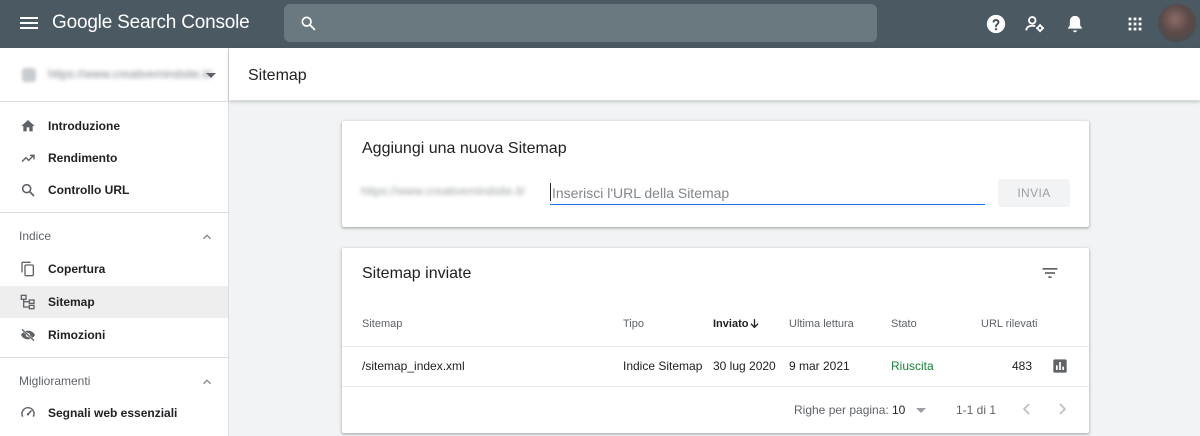 Image resolution: width=1200 pixels, height=436 pixels. What do you see at coordinates (976, 410) in the screenshot?
I see `pagination-range: 1-1 di 1` at bounding box center [976, 410].